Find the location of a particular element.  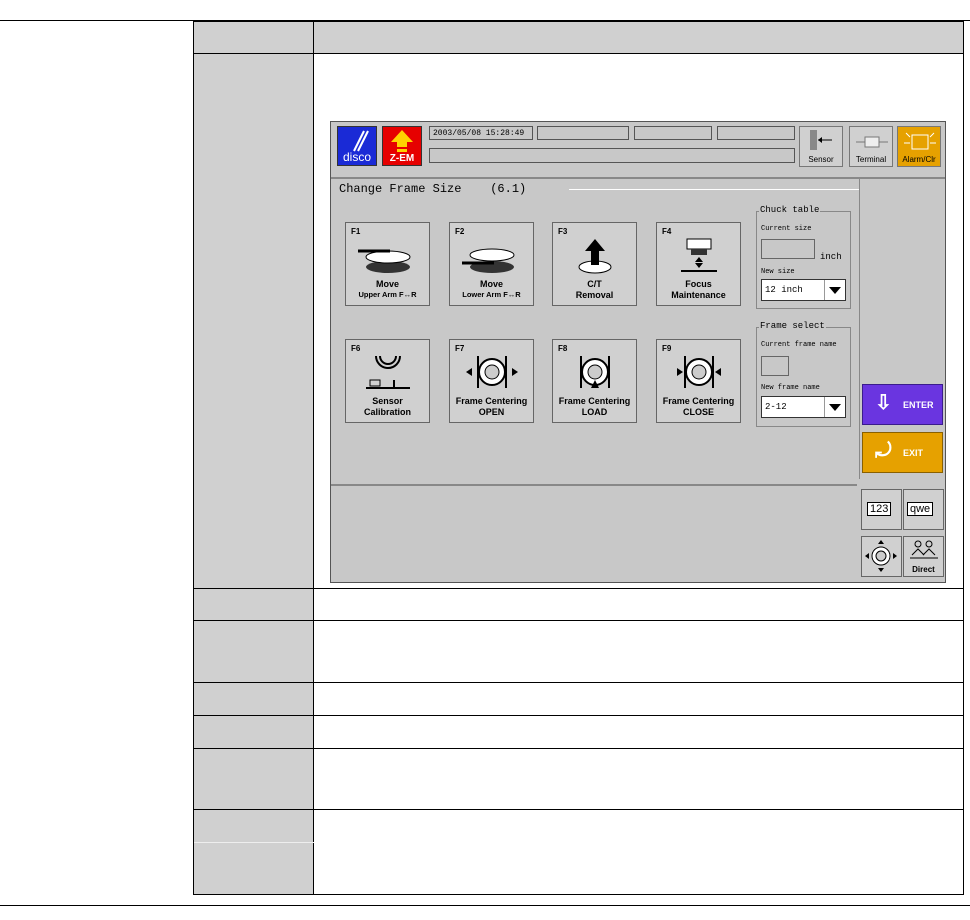

terminal-icon is located at coordinates (872, 142).